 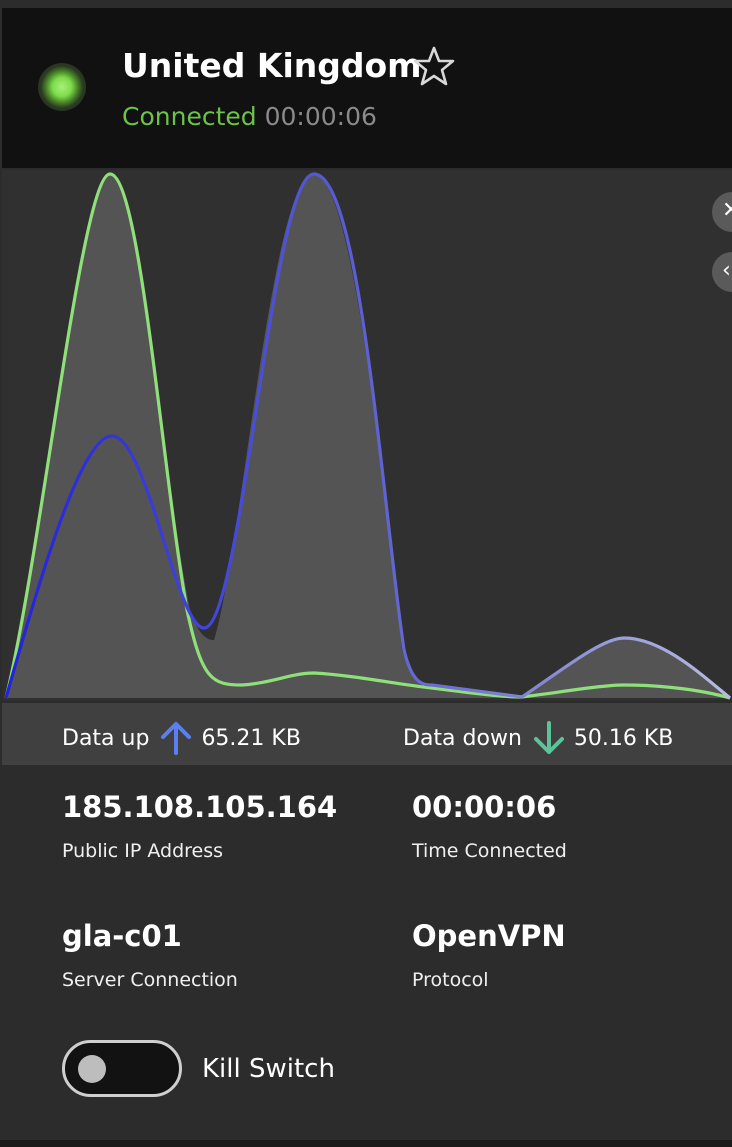 What do you see at coordinates (367, 734) in the screenshot?
I see `data-rates-bar: Data up 65.21 KB Data down 50.16 KB` at bounding box center [367, 734].